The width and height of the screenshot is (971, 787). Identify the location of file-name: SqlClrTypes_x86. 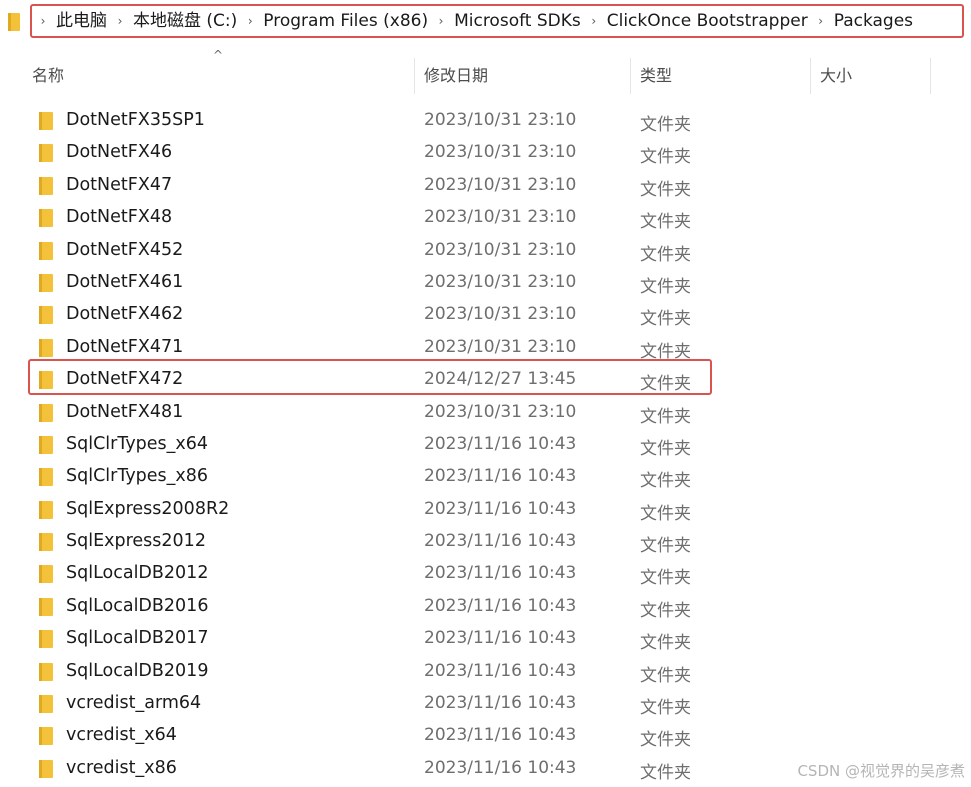
(137, 476).